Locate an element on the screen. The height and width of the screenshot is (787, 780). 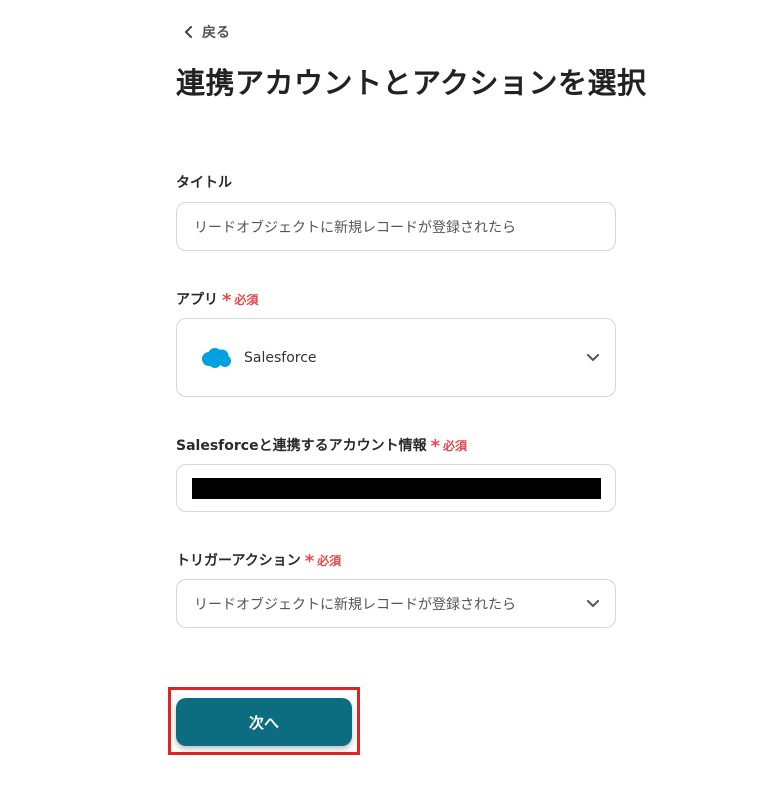
trigger-field-label: トリガーアクション * 必須 is located at coordinates (259, 561).